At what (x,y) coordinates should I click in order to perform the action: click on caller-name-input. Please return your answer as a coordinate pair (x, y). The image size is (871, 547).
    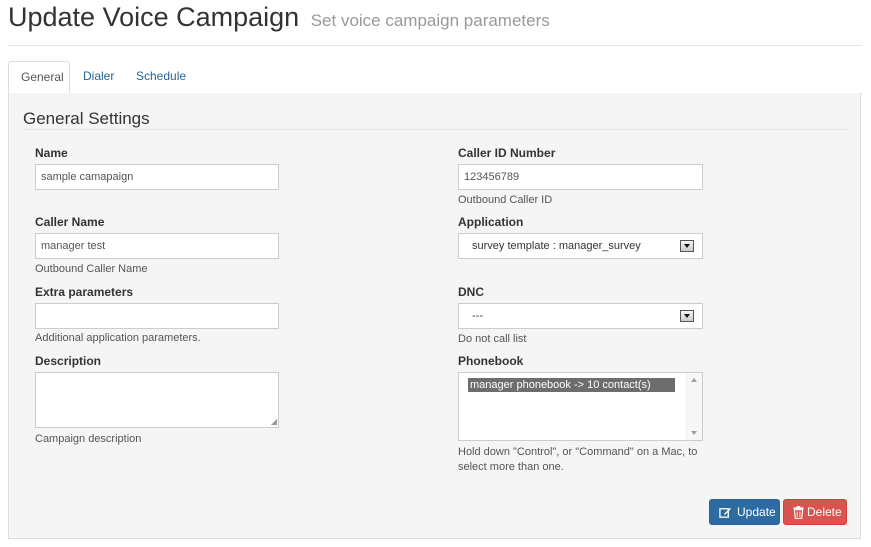
    Looking at the image, I should click on (157, 246).